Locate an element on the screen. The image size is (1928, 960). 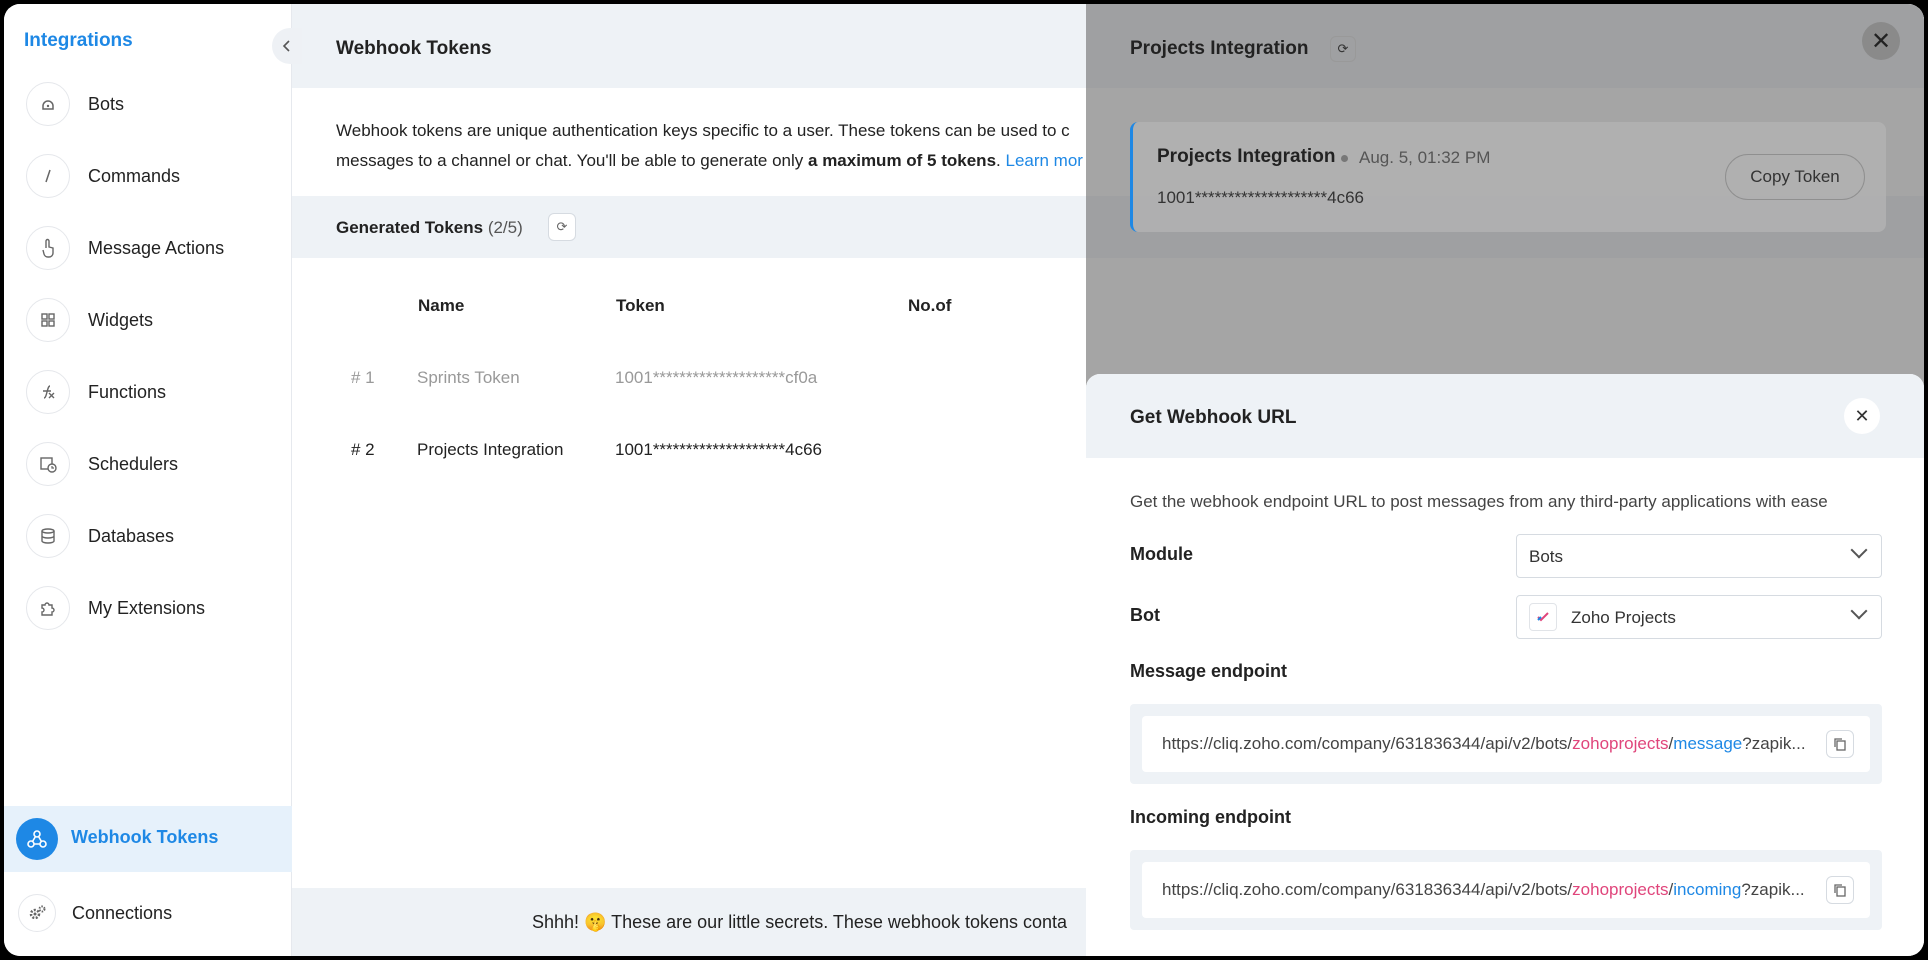
row-token: 1001********************cf0a is located at coordinates (716, 377).